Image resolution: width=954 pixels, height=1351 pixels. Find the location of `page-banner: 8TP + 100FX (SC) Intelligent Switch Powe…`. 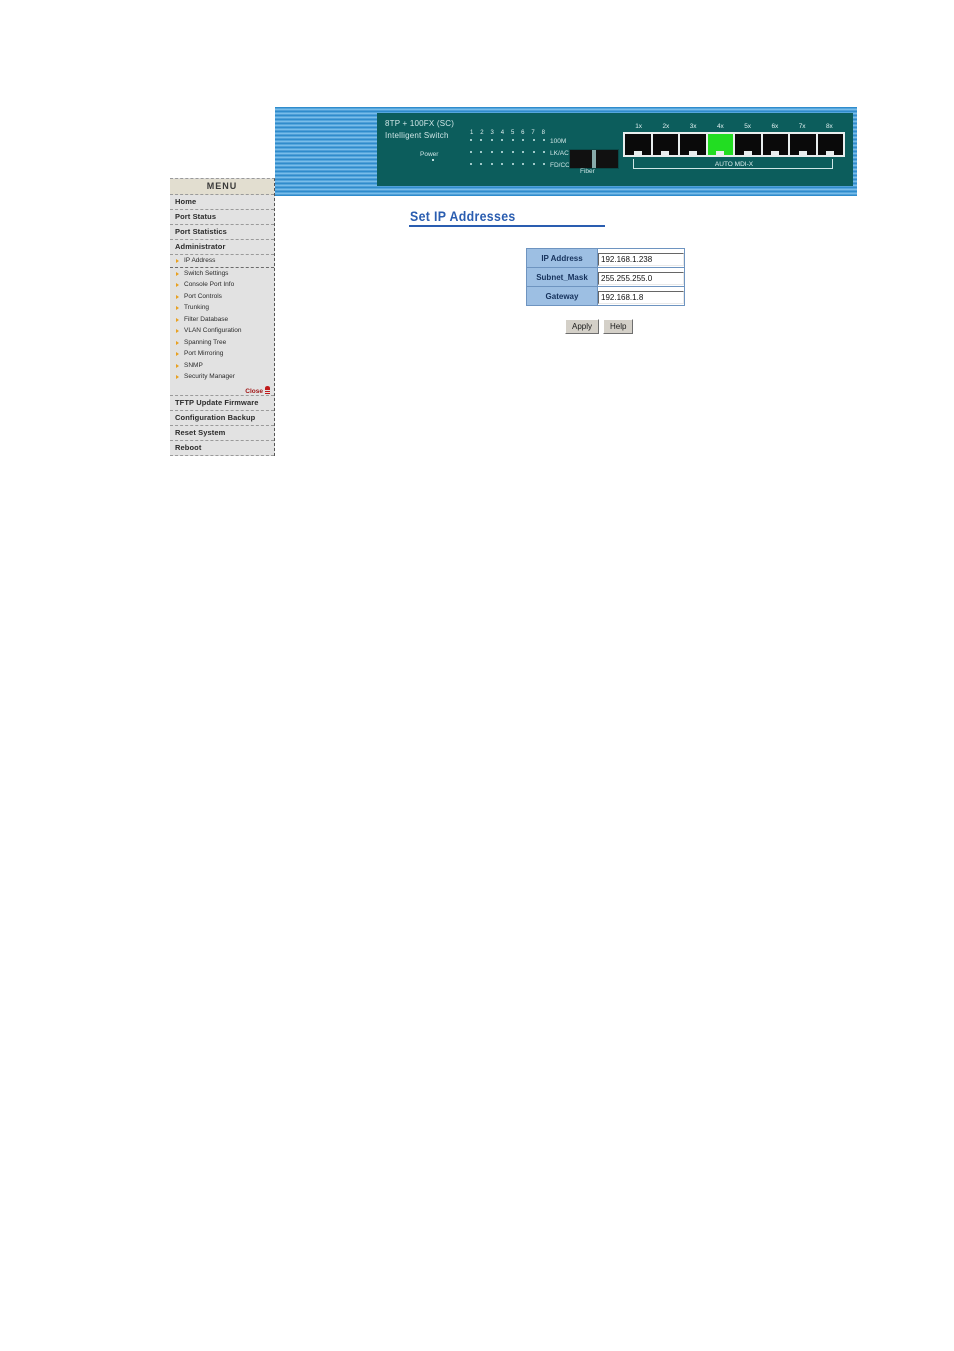

page-banner: 8TP + 100FX (SC) Intelligent Switch Powe… is located at coordinates (566, 151).